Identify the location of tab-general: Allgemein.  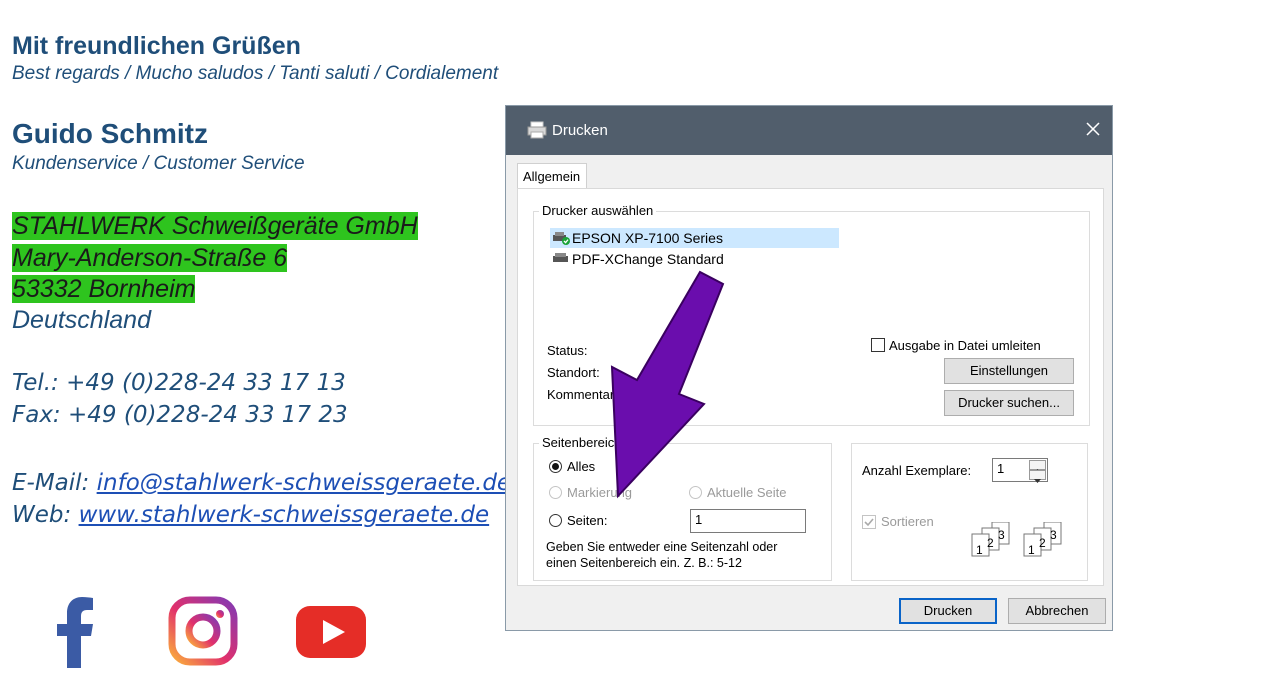
(552, 176).